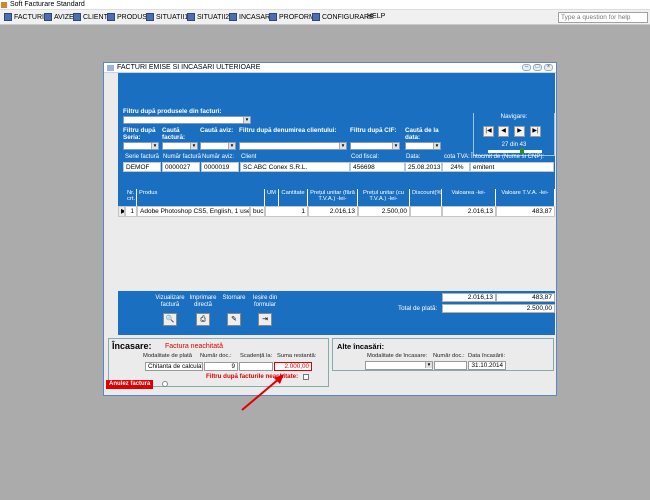 The width and height of the screenshot is (650, 500). Describe the element at coordinates (525, 197) in the screenshot. I see `col-vat-value: Valoare T.V.A. -lei-` at that location.